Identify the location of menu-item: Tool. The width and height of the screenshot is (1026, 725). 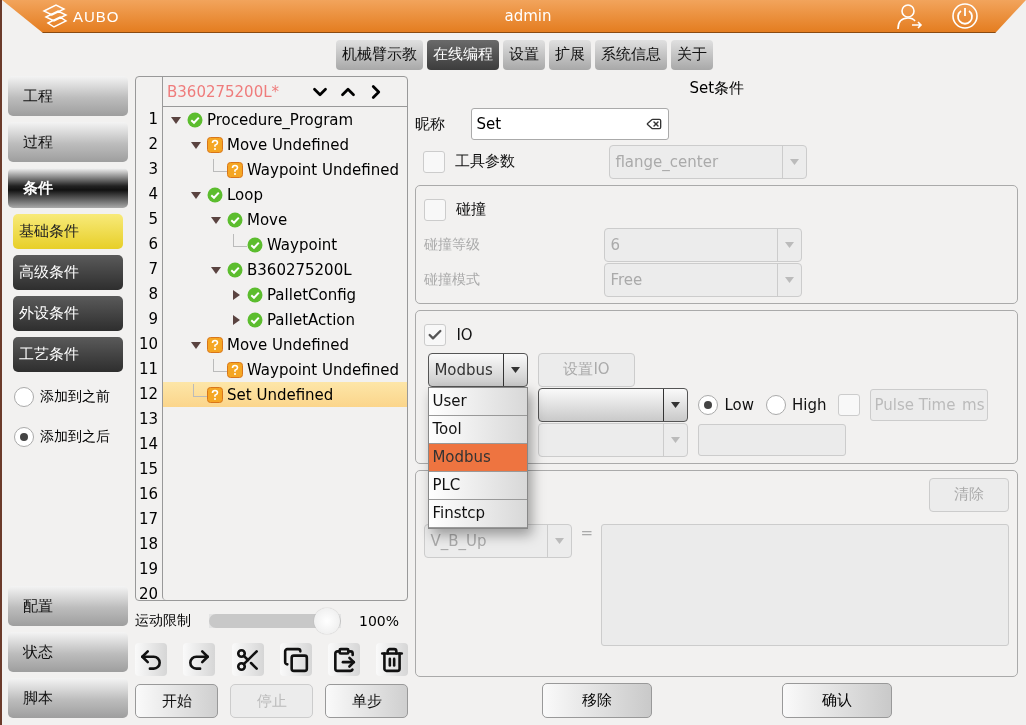
(478, 429).